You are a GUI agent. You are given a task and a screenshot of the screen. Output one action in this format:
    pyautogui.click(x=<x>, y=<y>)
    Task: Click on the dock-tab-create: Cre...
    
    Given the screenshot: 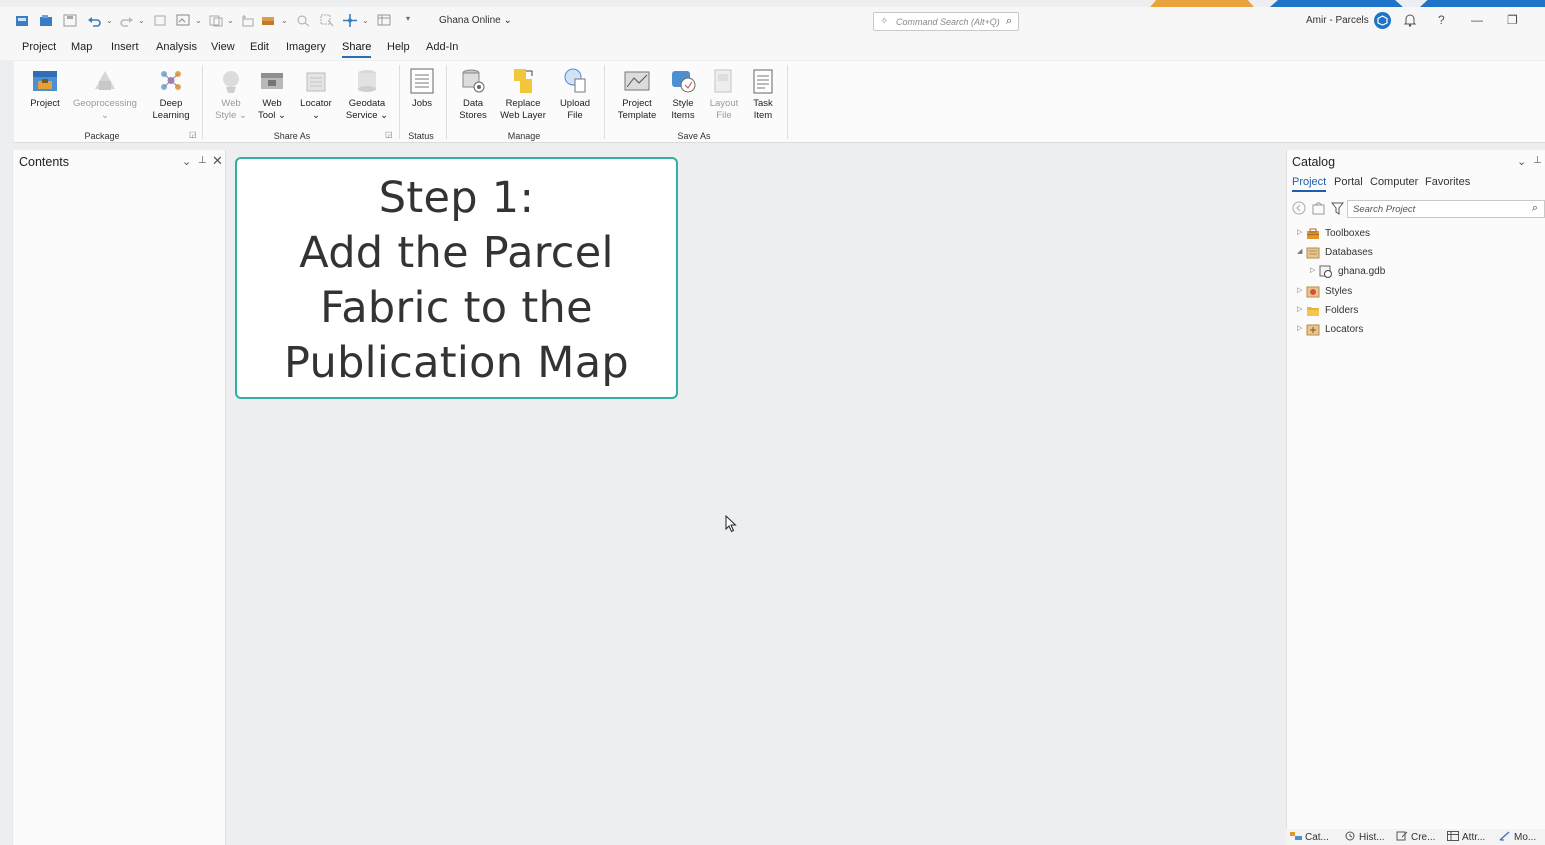 What is the action you would take?
    pyautogui.click(x=1415, y=837)
    